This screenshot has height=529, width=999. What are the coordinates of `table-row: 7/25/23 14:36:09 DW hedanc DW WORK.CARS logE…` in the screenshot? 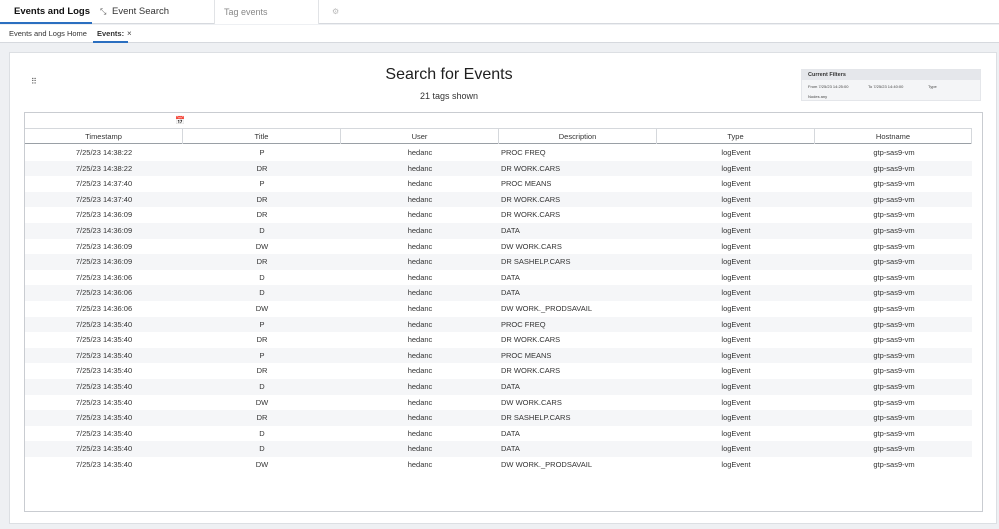 It's located at (498, 247).